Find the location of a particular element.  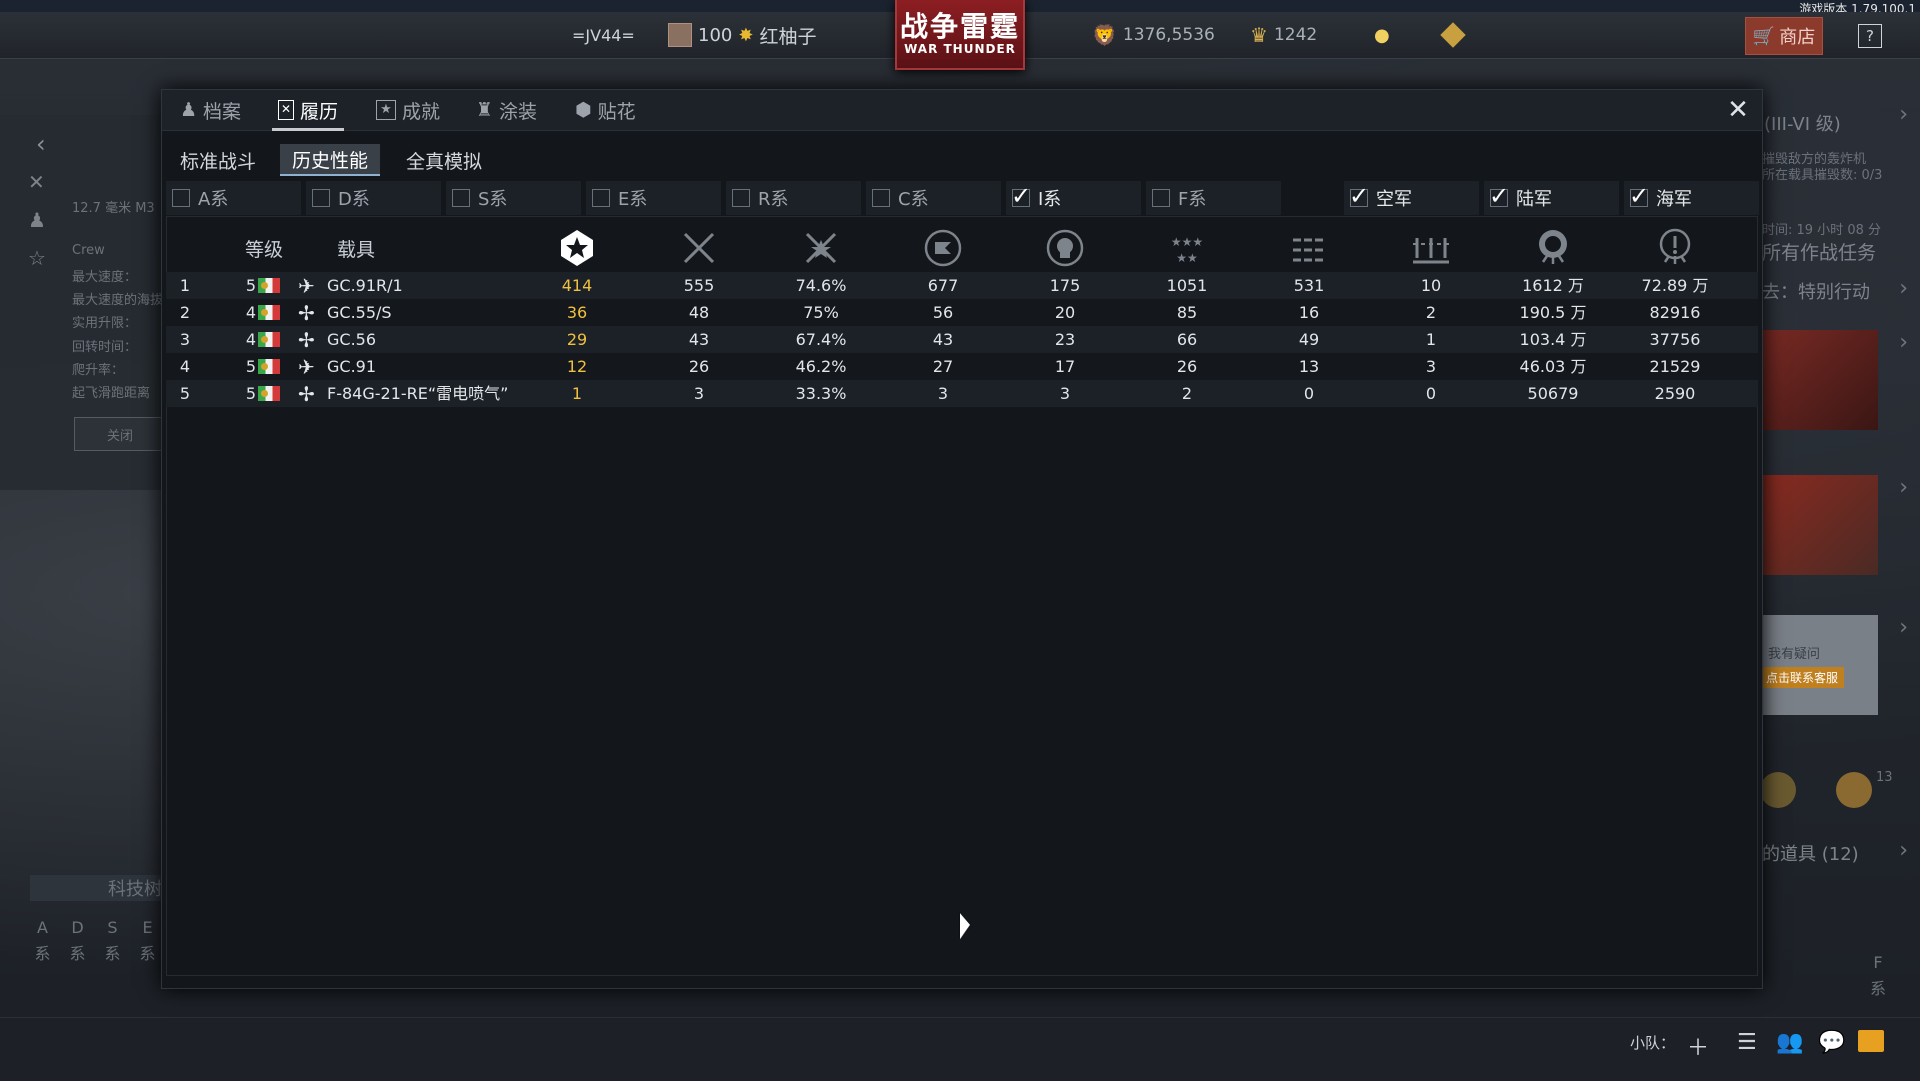

filter-f: F系 is located at coordinates (1213, 198).